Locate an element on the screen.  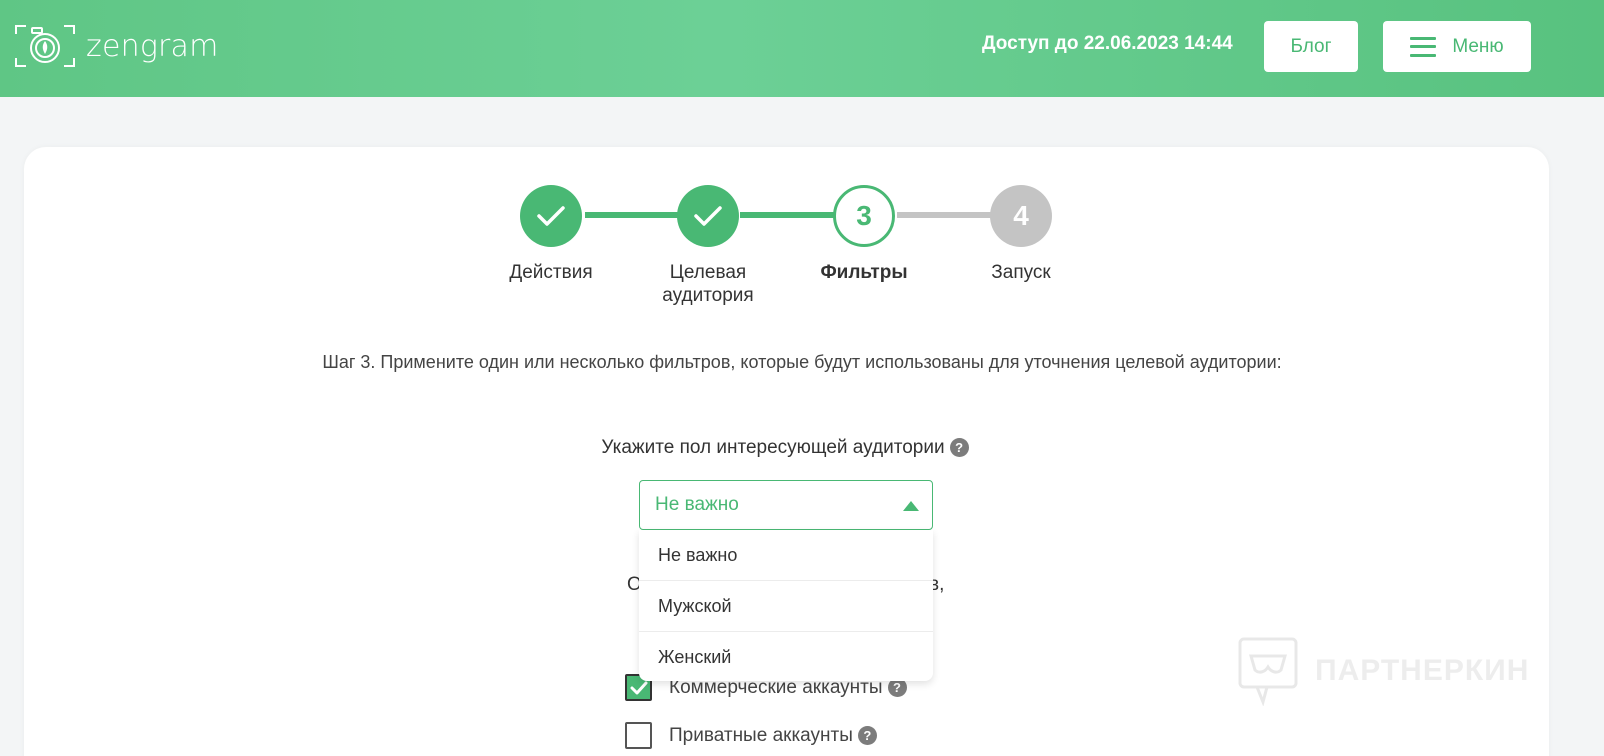
watermark-text: ПАРТНЕРКИН is located at coordinates (1422, 670).